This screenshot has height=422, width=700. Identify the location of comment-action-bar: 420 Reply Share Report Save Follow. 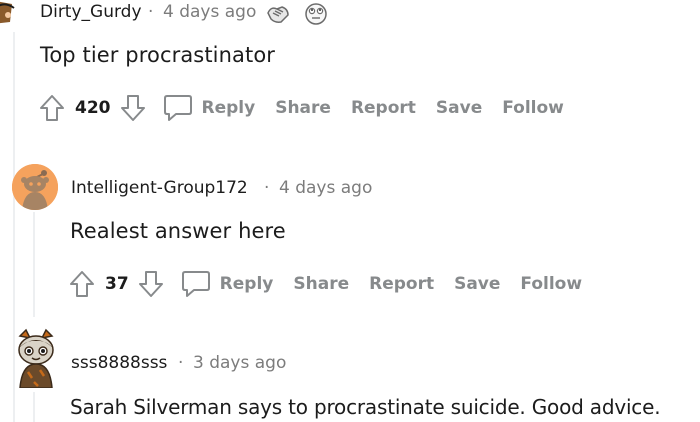
(300, 108).